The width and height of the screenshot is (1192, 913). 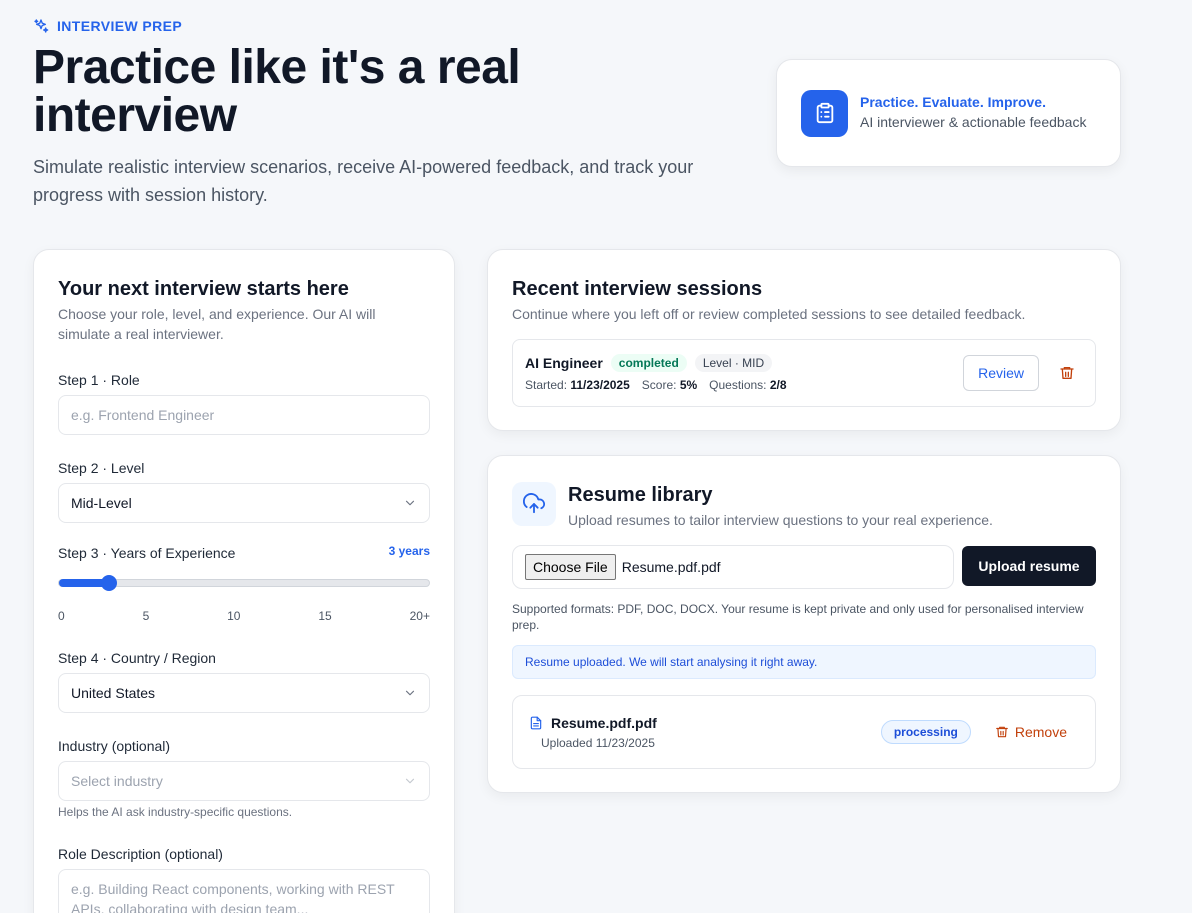 I want to click on file-text-icon, so click(x=536, y=722).